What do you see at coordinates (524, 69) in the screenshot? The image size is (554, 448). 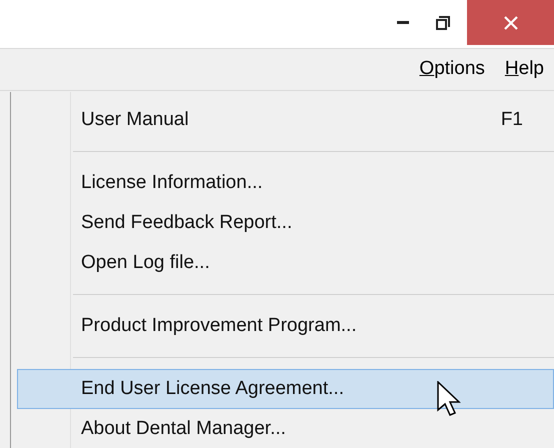 I see `menu-bar-item: Help` at bounding box center [524, 69].